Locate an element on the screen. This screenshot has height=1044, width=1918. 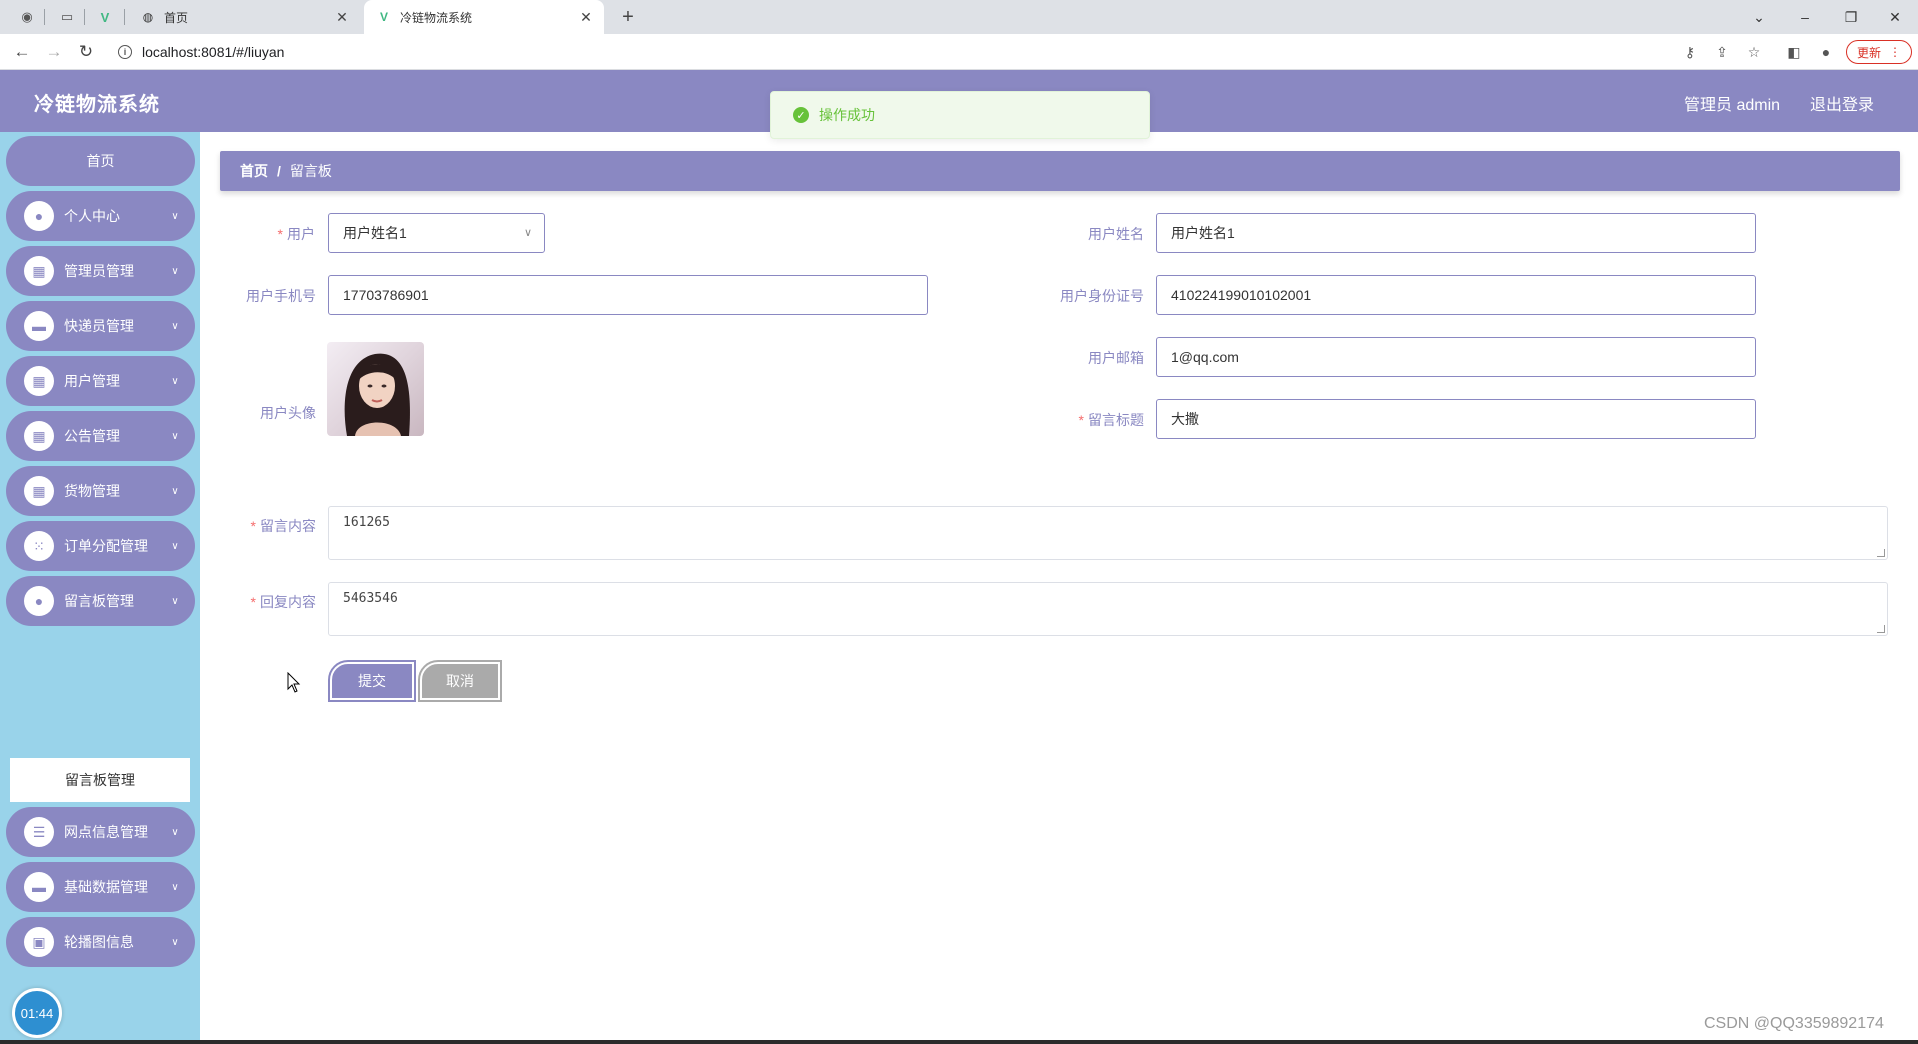
sidebar-item-label: 快递员管理 is located at coordinates (99, 326).